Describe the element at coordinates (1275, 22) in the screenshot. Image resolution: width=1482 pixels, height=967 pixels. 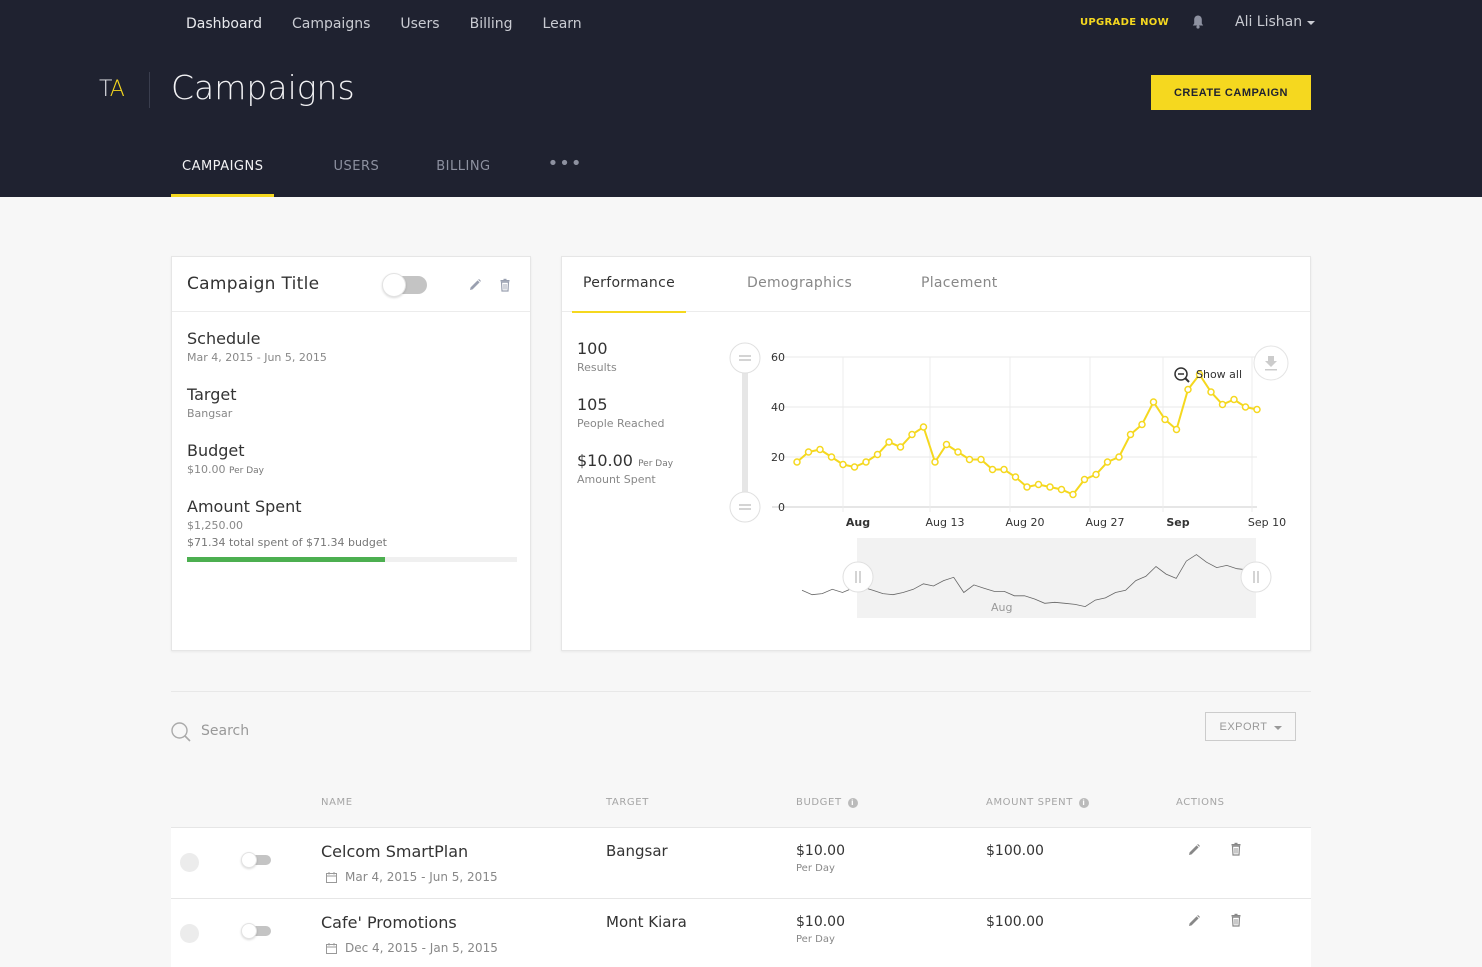
I see `user-menu: Ali Lishan` at that location.